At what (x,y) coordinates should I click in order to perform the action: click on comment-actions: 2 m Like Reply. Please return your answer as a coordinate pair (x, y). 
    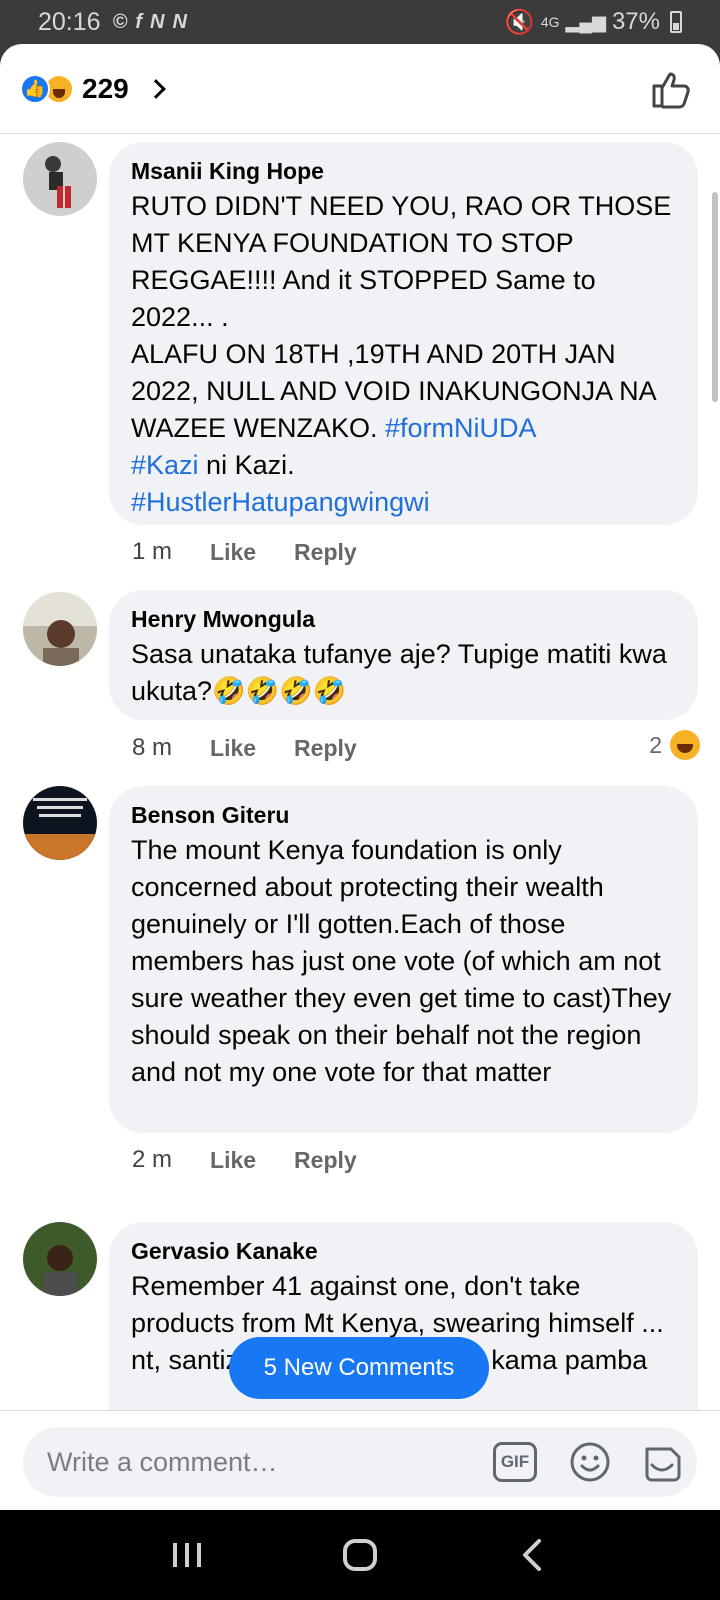
    Looking at the image, I should click on (244, 1160).